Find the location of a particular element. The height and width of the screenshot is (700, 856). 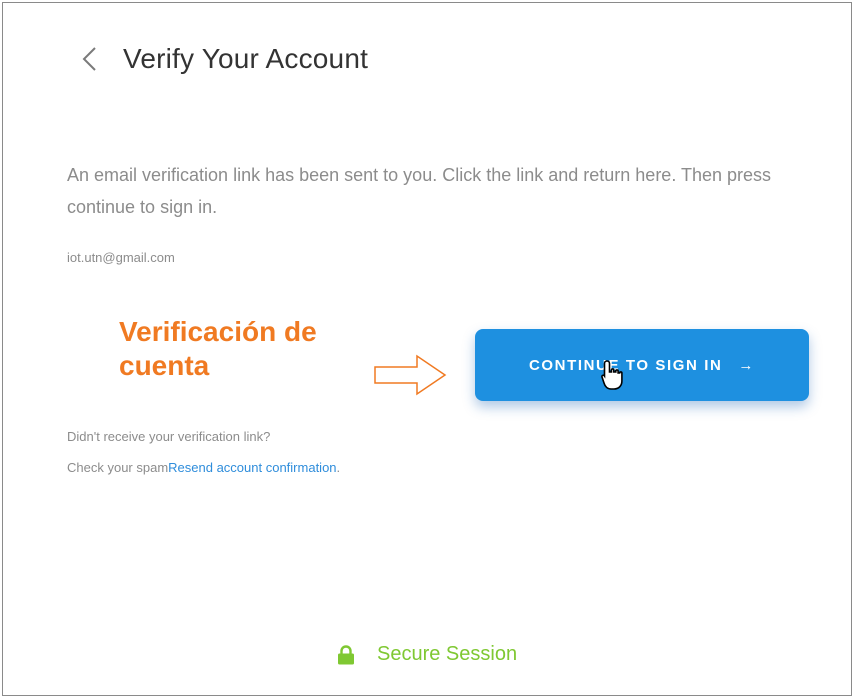

annotation-line-1: Verificación de is located at coordinates (218, 331).